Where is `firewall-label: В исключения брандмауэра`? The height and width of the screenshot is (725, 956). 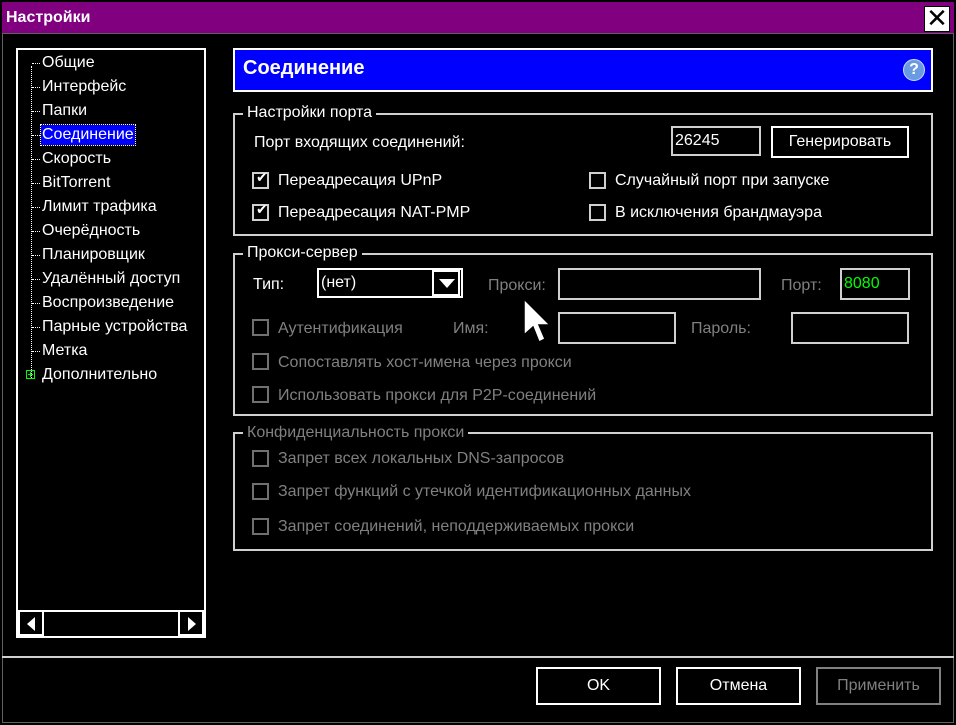 firewall-label: В исключения брандмауэра is located at coordinates (718, 212).